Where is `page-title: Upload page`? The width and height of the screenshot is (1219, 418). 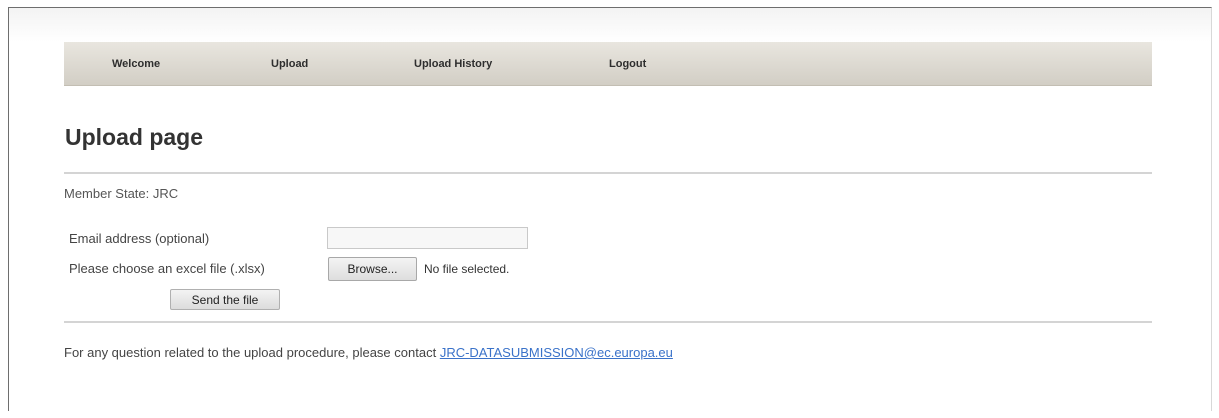
page-title: Upload page is located at coordinates (134, 137).